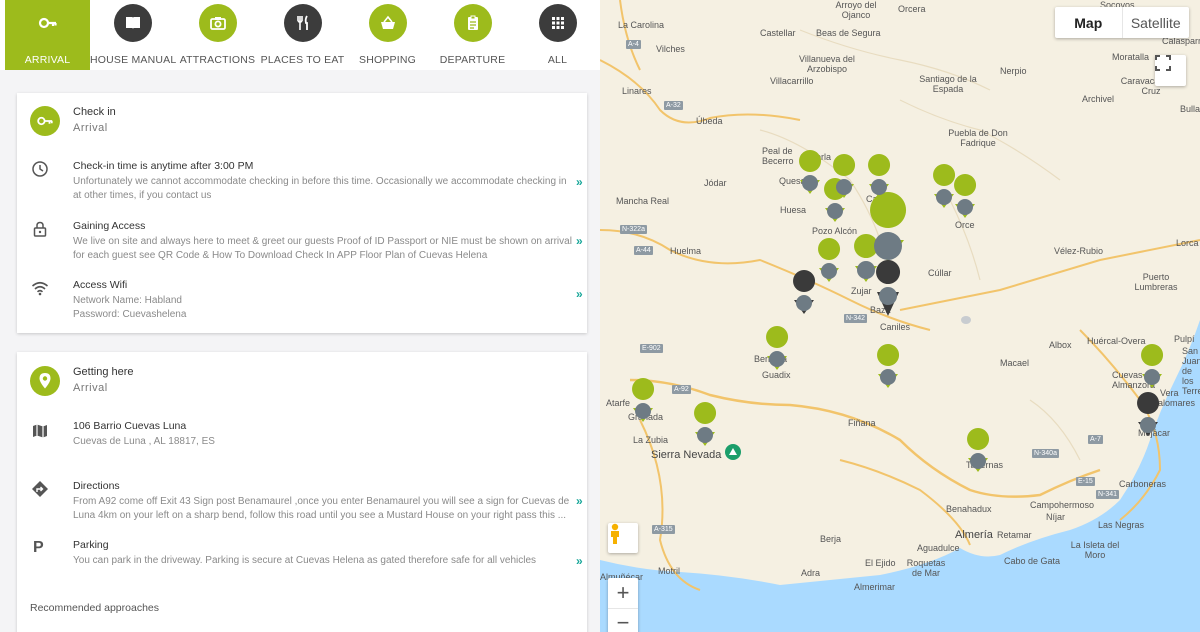 The image size is (1200, 632). Describe the element at coordinates (862, 423) in the screenshot. I see `place-label: Fiñana` at that location.